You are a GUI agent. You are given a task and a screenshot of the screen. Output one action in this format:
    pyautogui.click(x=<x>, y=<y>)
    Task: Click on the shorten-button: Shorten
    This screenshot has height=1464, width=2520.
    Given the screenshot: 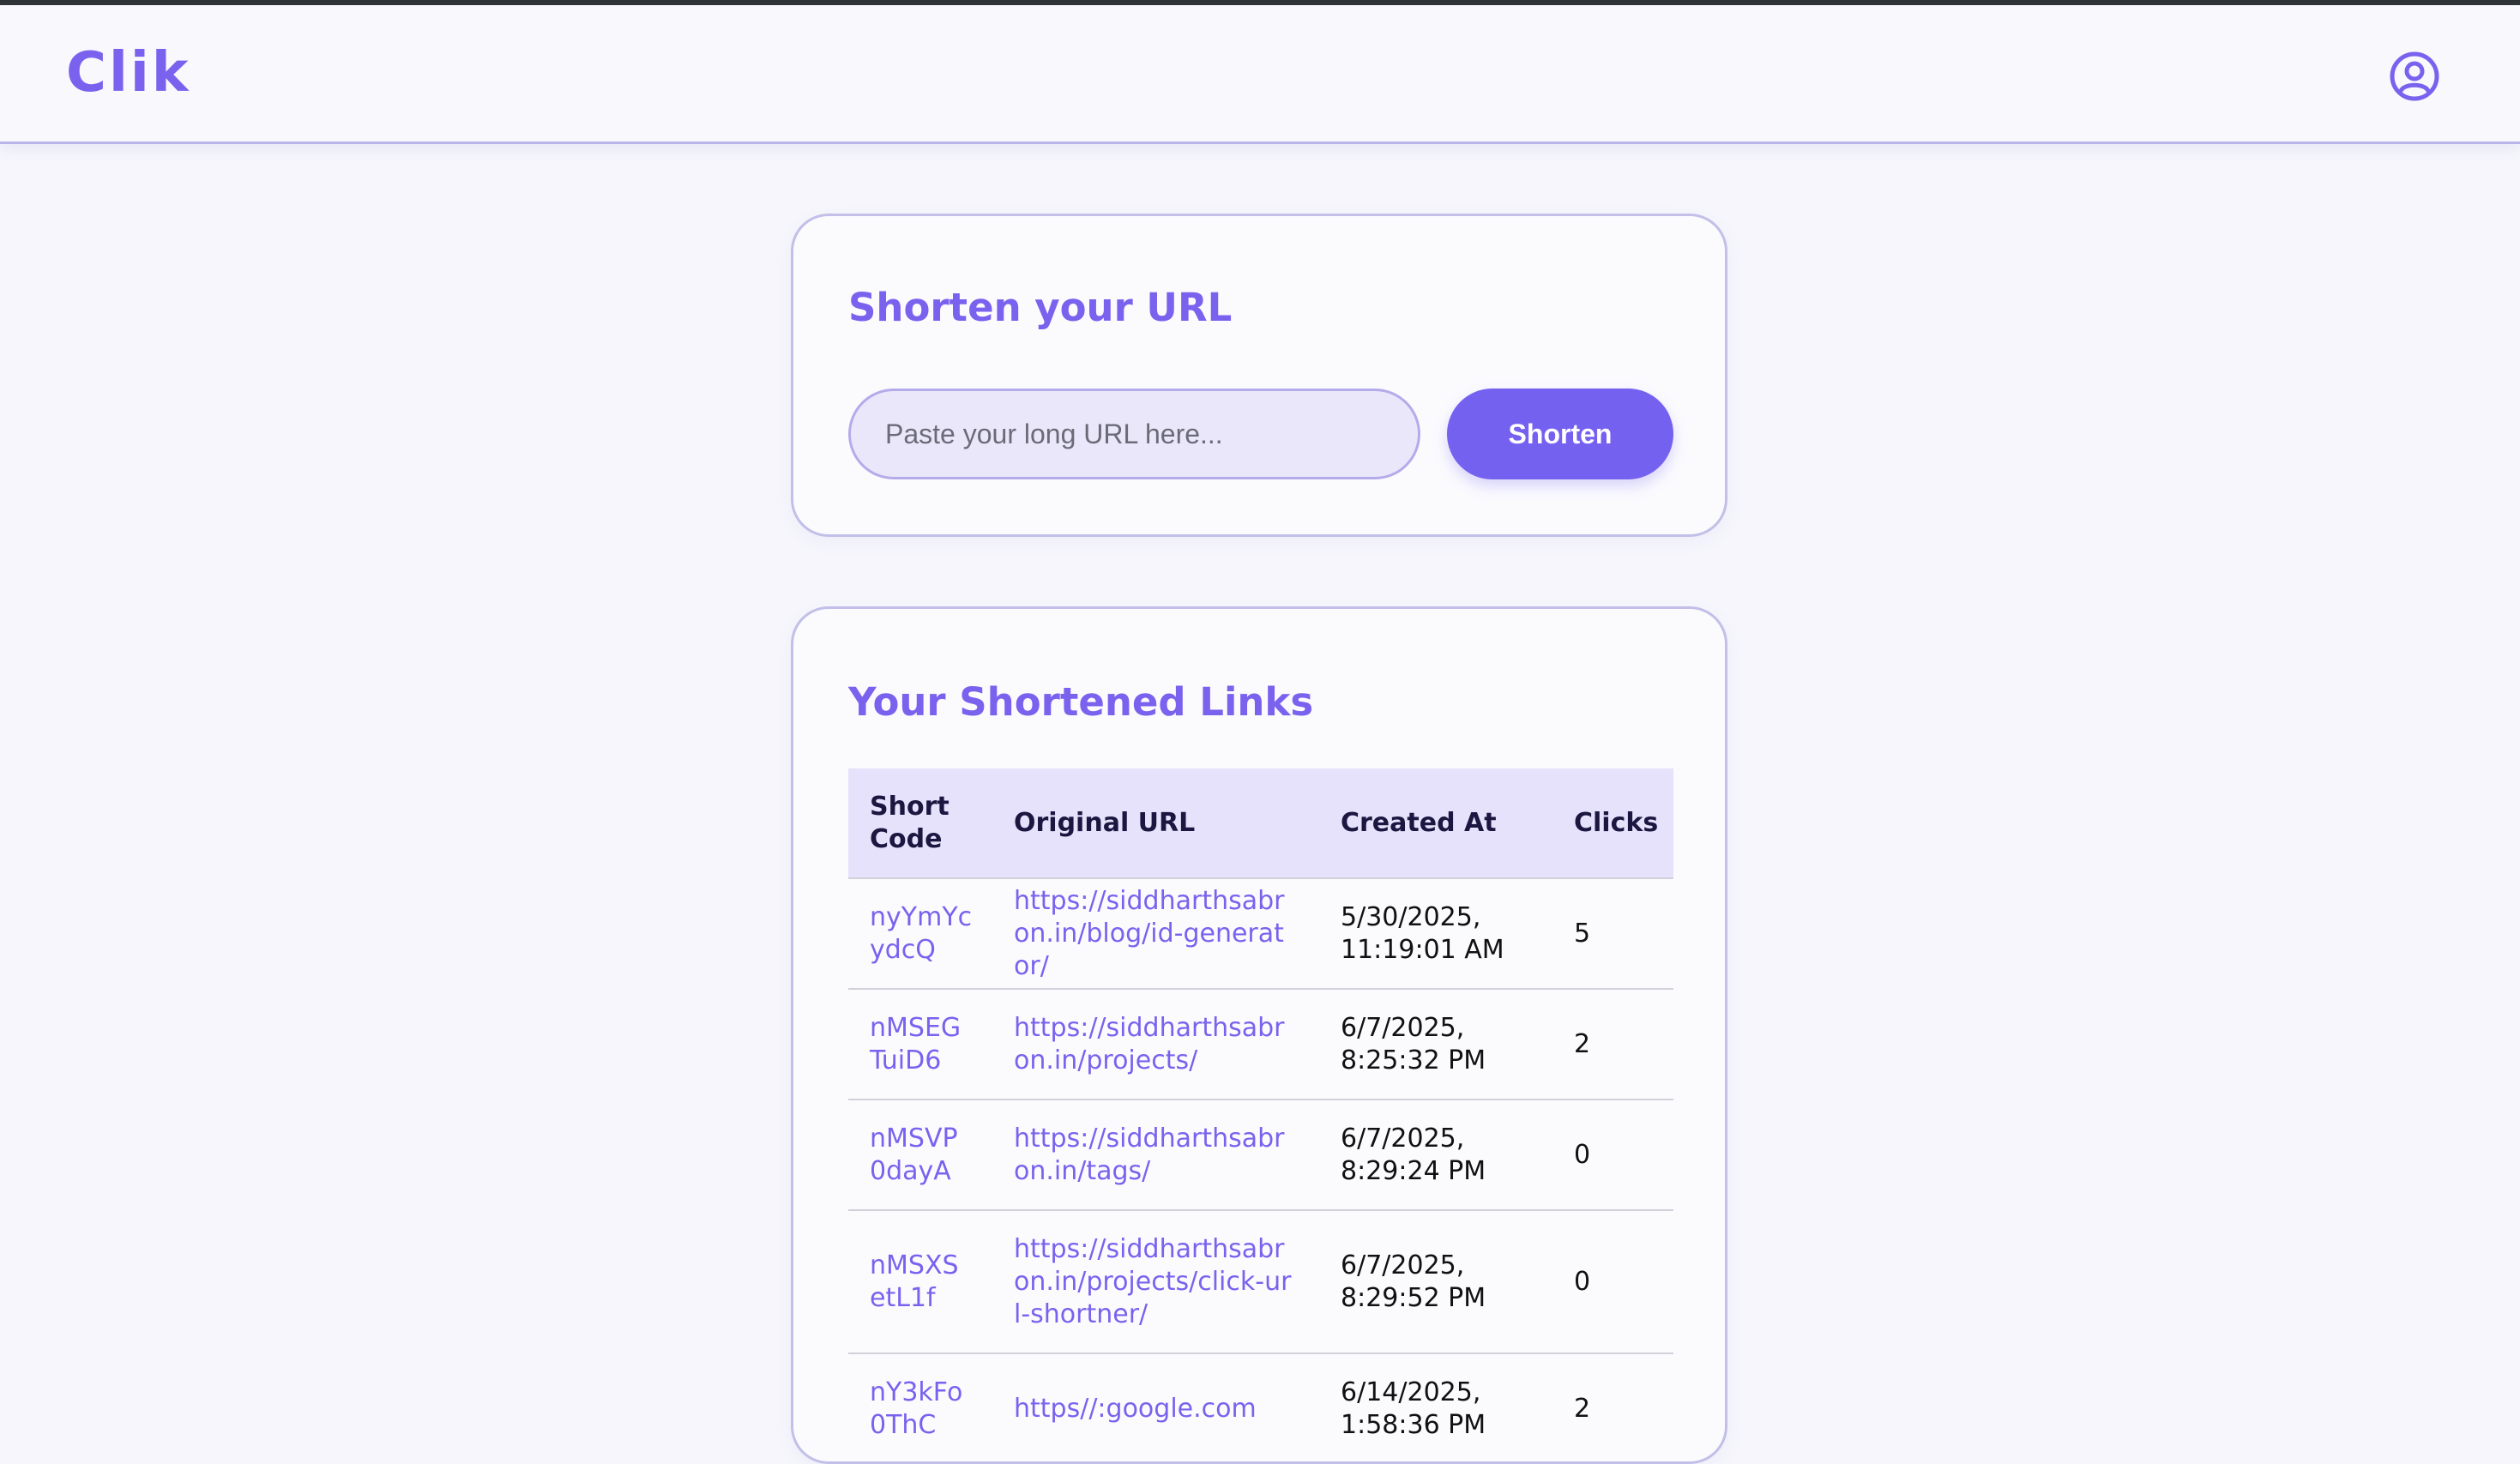 What is the action you would take?
    pyautogui.click(x=1560, y=434)
    